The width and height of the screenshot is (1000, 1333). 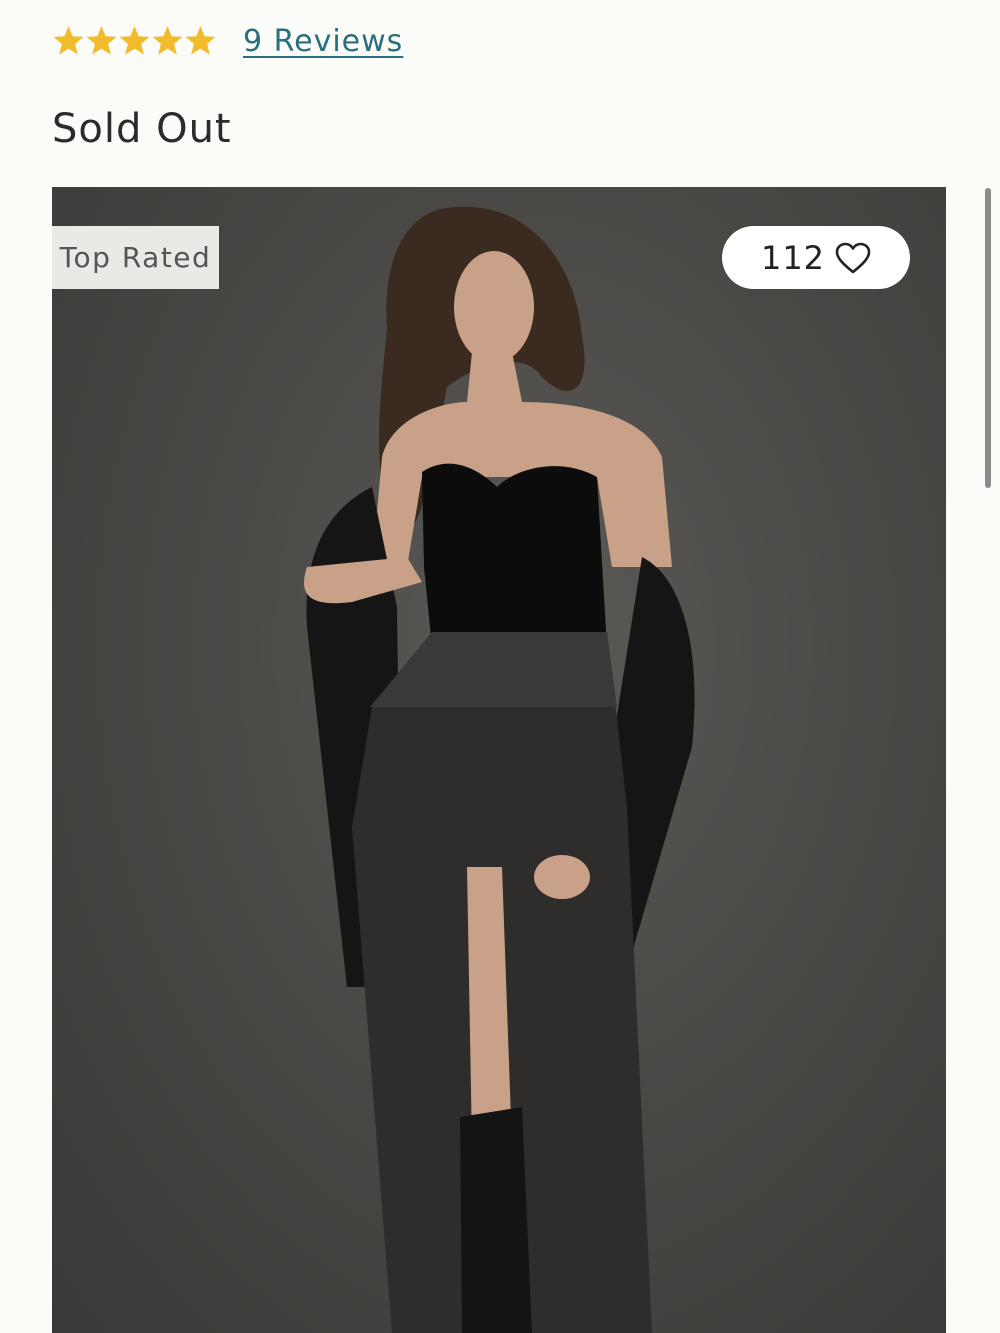 I want to click on rating-row: 9 Reviews, so click(x=227, y=41).